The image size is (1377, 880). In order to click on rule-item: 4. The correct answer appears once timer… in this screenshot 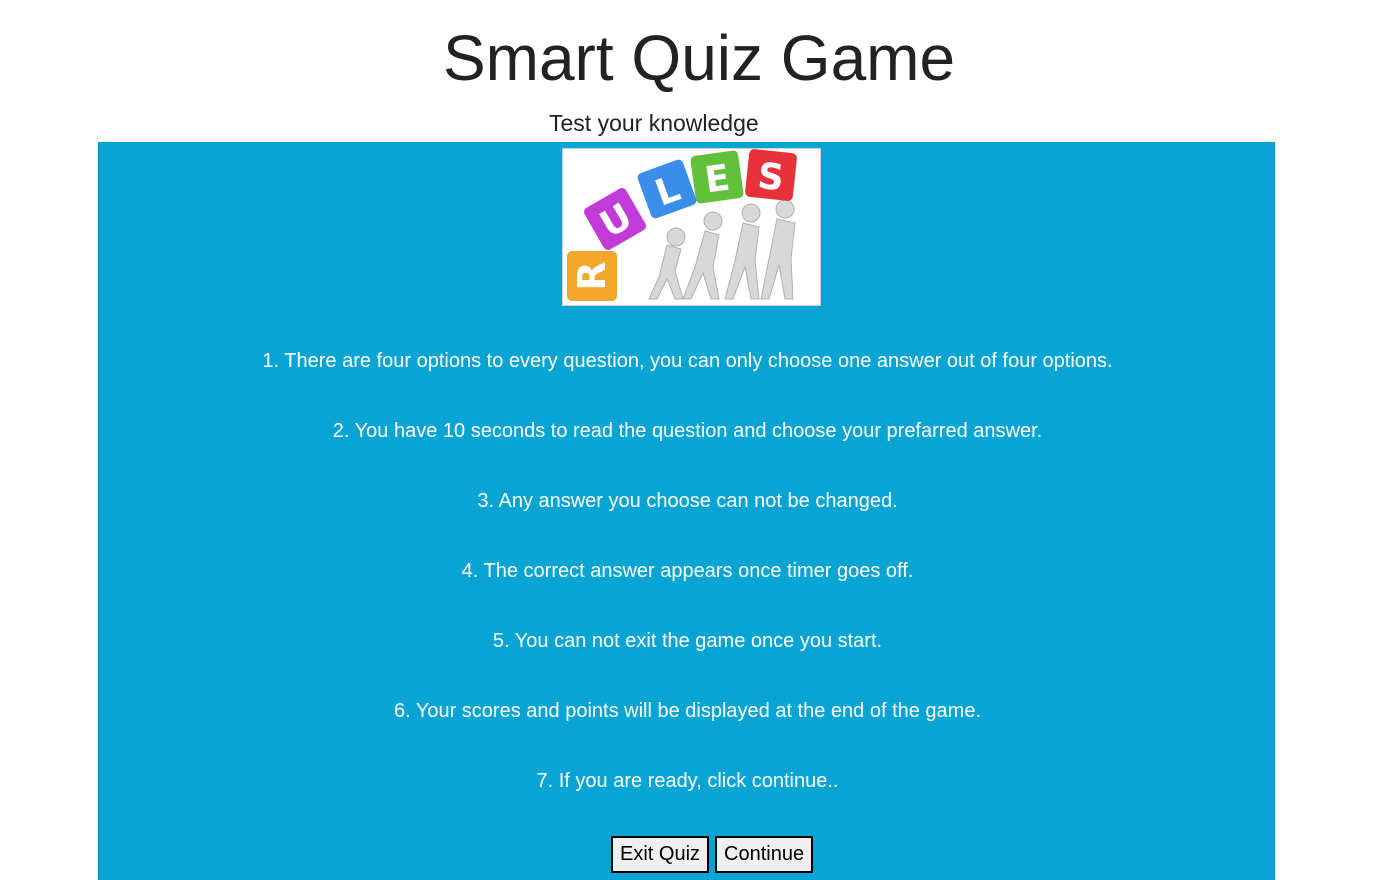, I will do `click(687, 571)`.